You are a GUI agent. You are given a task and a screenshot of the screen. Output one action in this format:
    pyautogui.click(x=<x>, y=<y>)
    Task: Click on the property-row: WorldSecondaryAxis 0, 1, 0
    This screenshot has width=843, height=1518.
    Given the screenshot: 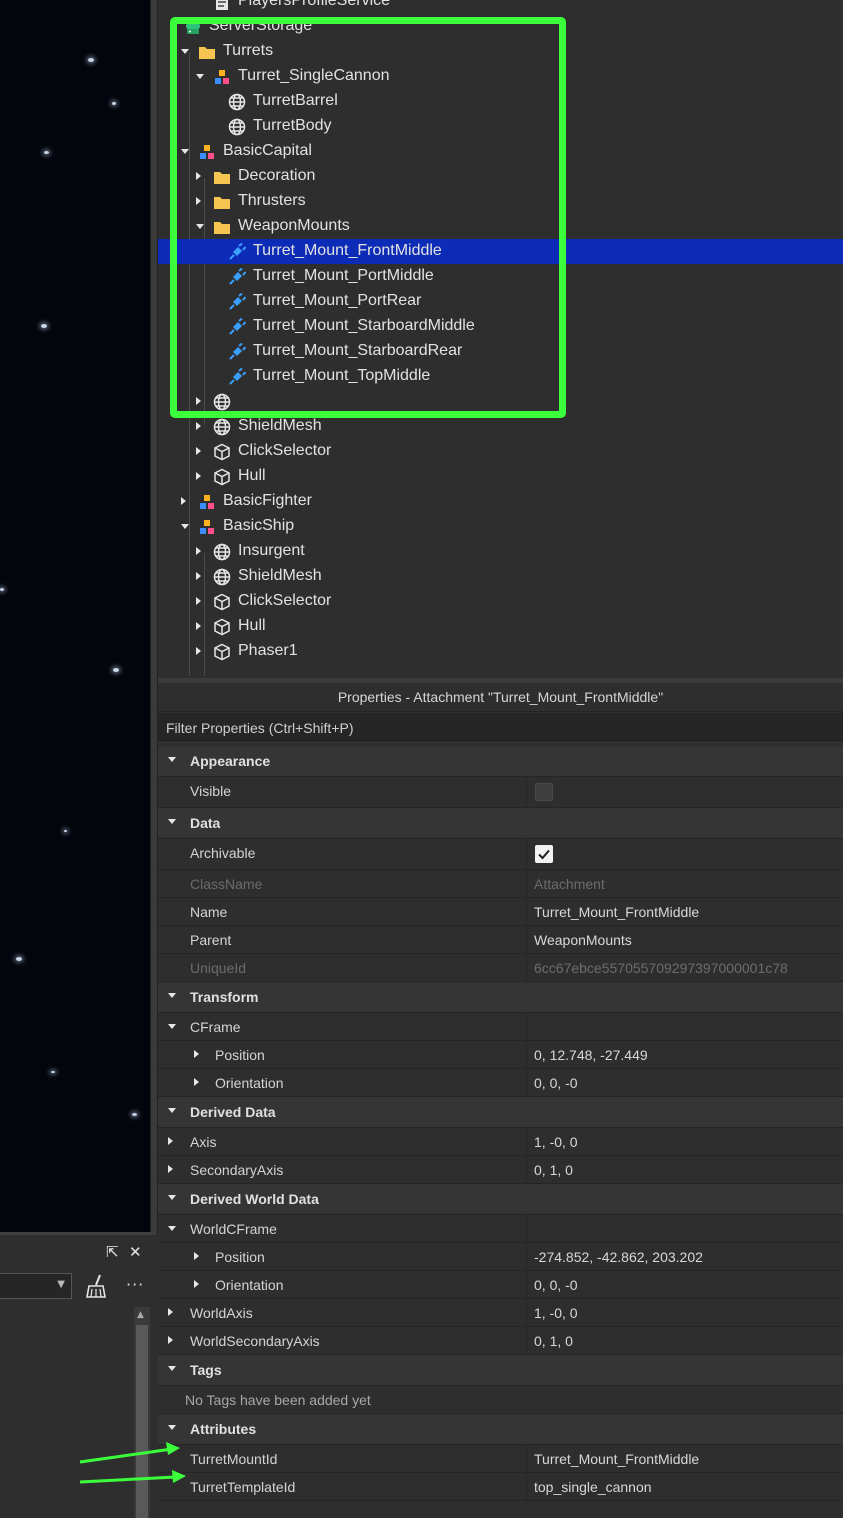 What is the action you would take?
    pyautogui.click(x=500, y=1341)
    